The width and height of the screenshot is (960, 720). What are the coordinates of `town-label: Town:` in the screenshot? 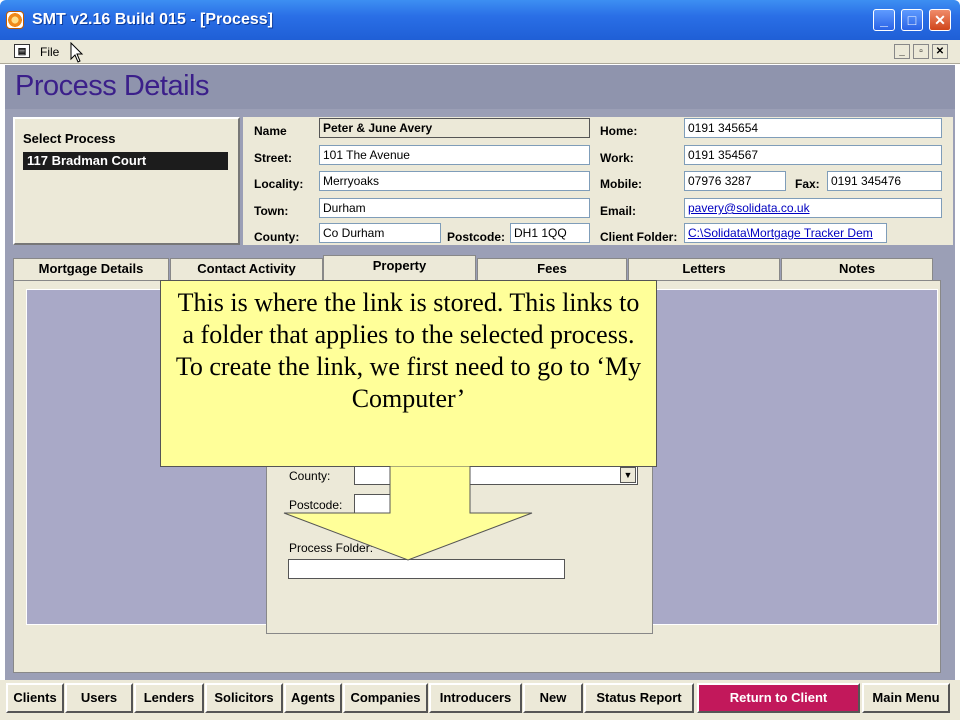 It's located at (271, 211).